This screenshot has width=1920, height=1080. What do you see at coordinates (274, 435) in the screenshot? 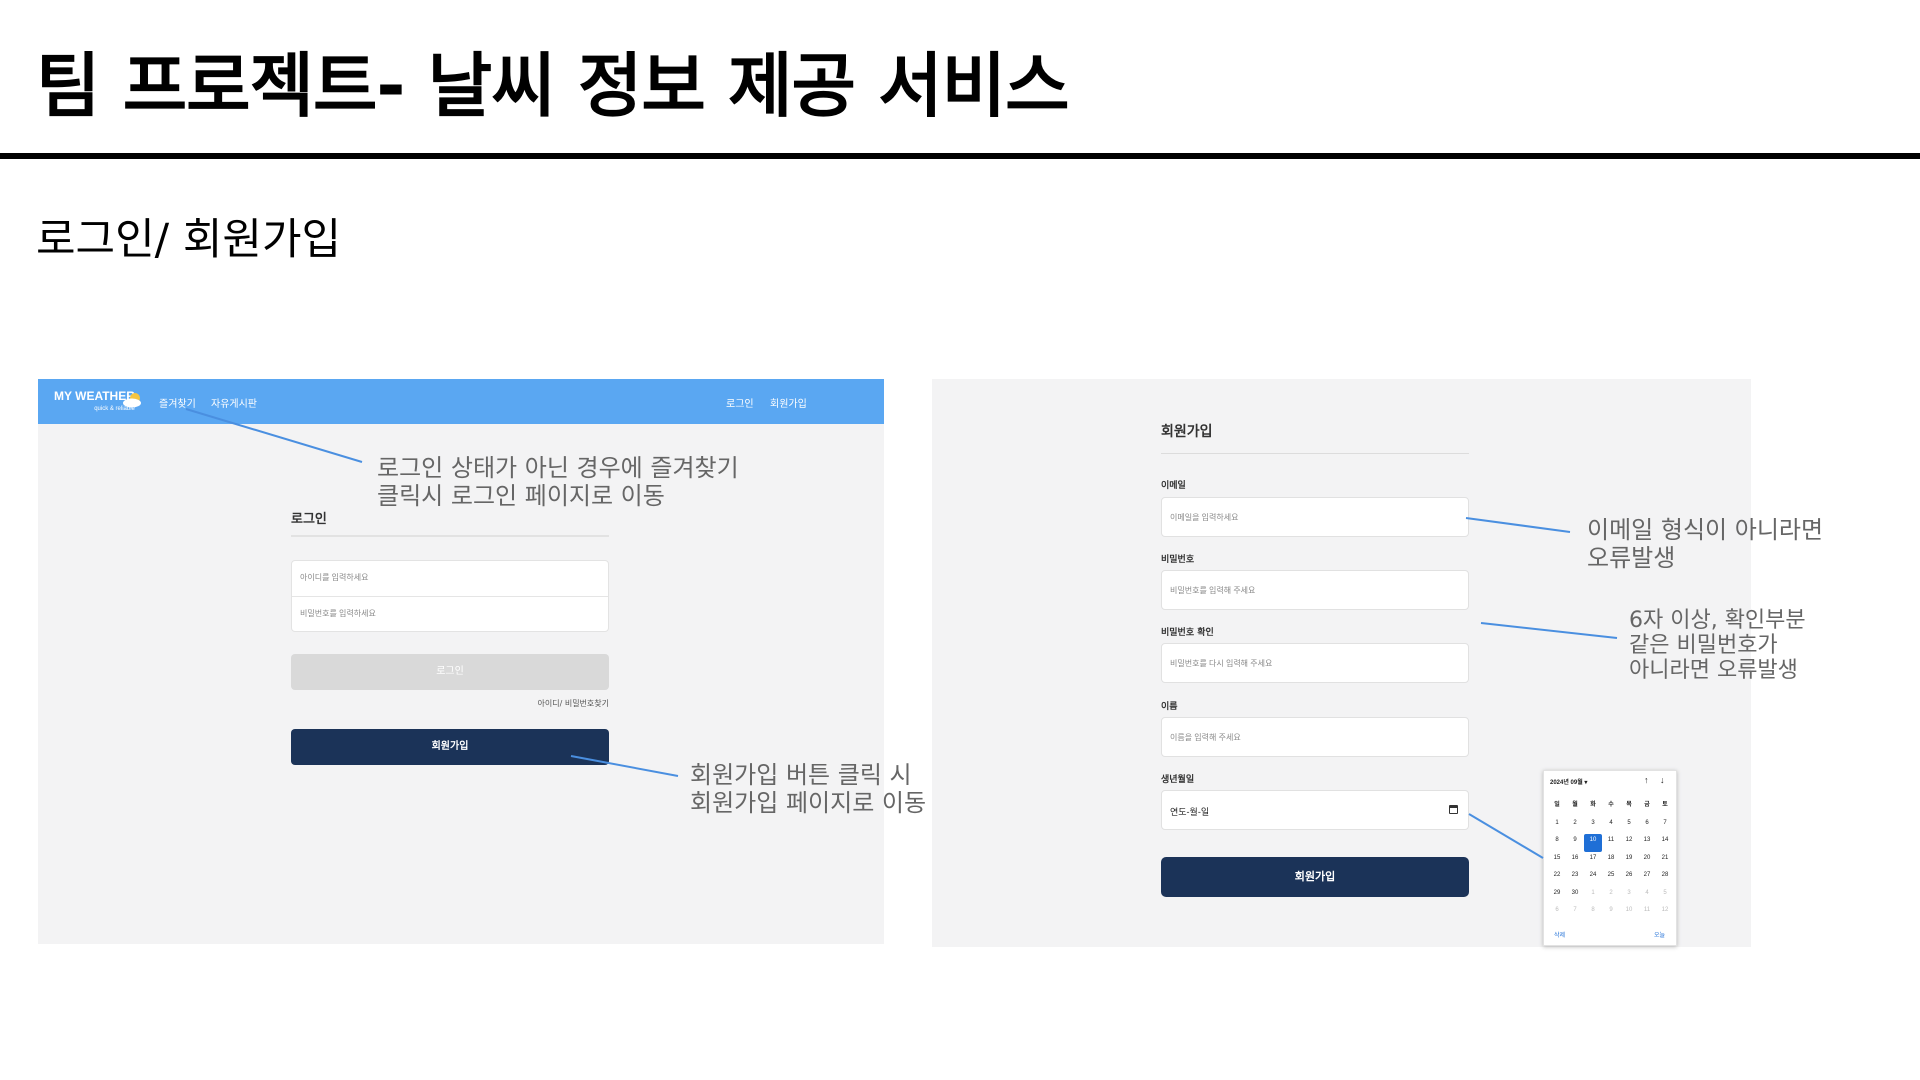
I see `connector-favorites` at bounding box center [274, 435].